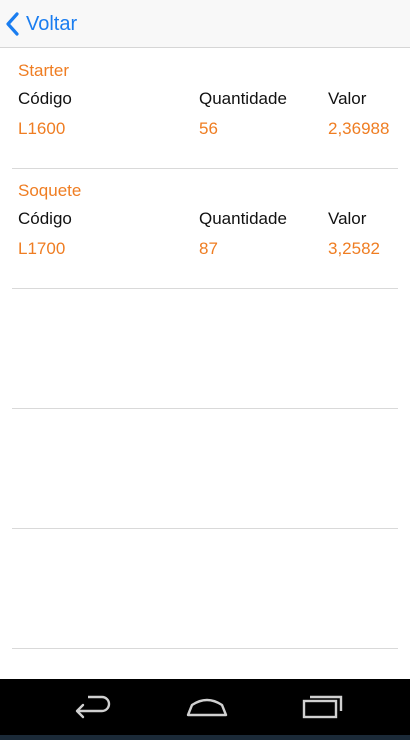 This screenshot has height=740, width=410. Describe the element at coordinates (205, 737) in the screenshot. I see `bottom-divider` at that location.